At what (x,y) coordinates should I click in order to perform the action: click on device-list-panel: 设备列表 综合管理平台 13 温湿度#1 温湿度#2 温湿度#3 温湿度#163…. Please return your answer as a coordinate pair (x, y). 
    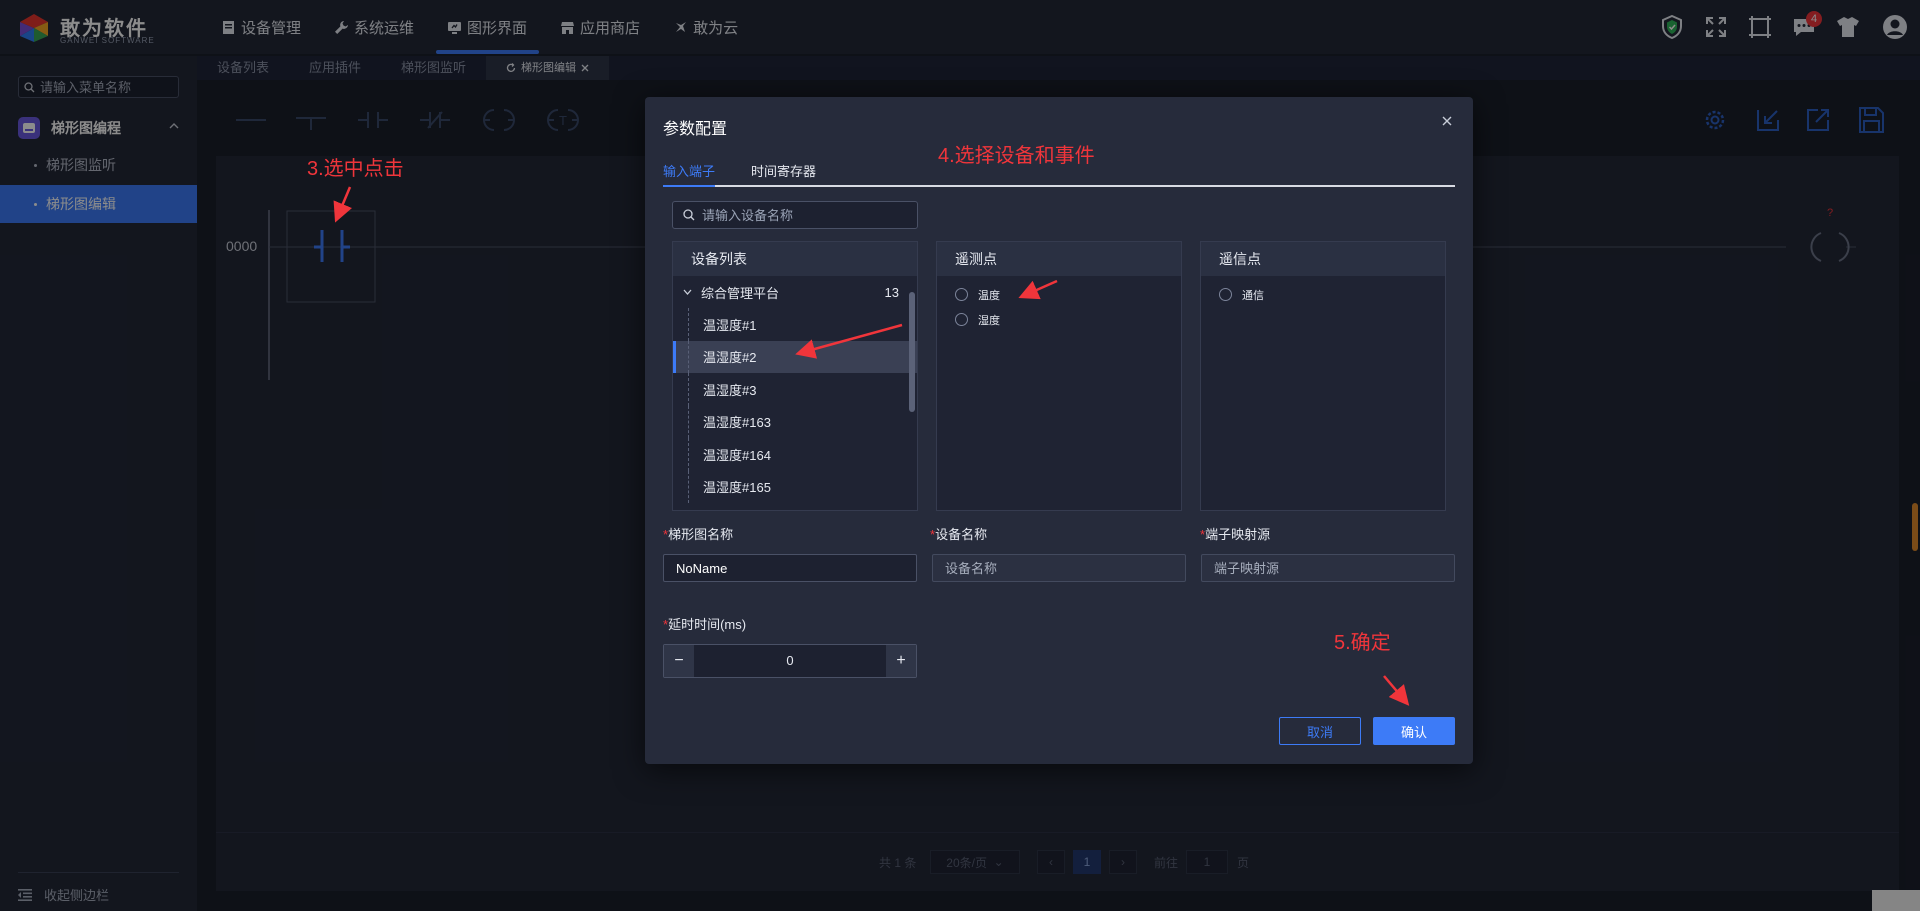
    Looking at the image, I should click on (795, 376).